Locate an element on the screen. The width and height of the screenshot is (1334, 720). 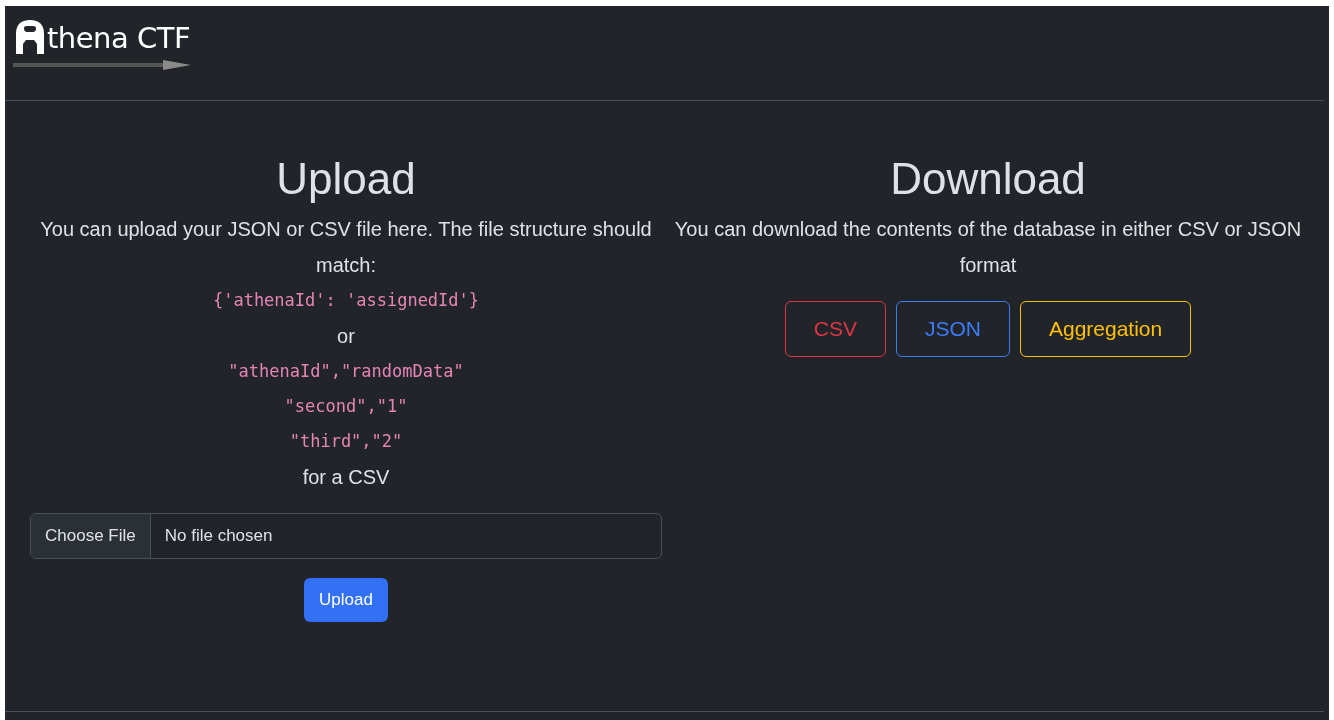
download-button: Aggregation is located at coordinates (1105, 329).